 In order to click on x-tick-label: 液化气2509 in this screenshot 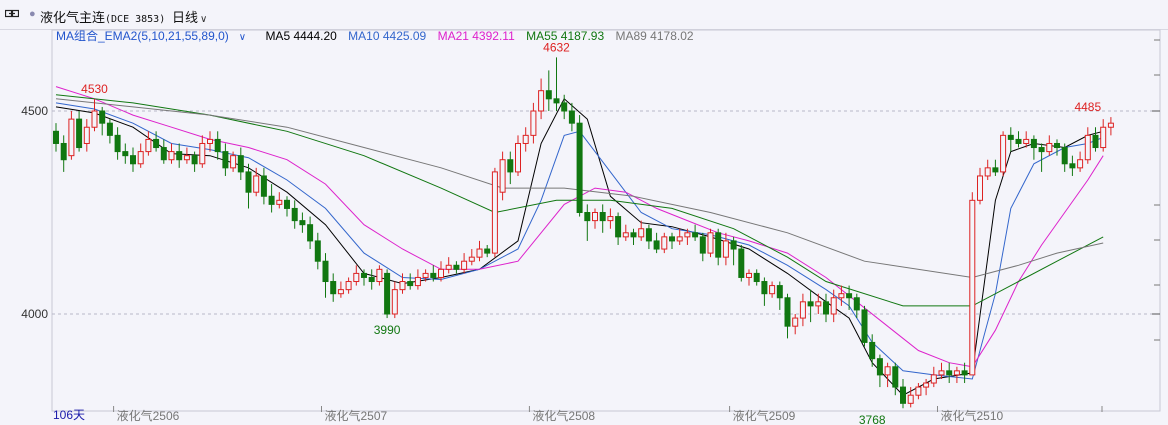, I will do `click(764, 415)`.